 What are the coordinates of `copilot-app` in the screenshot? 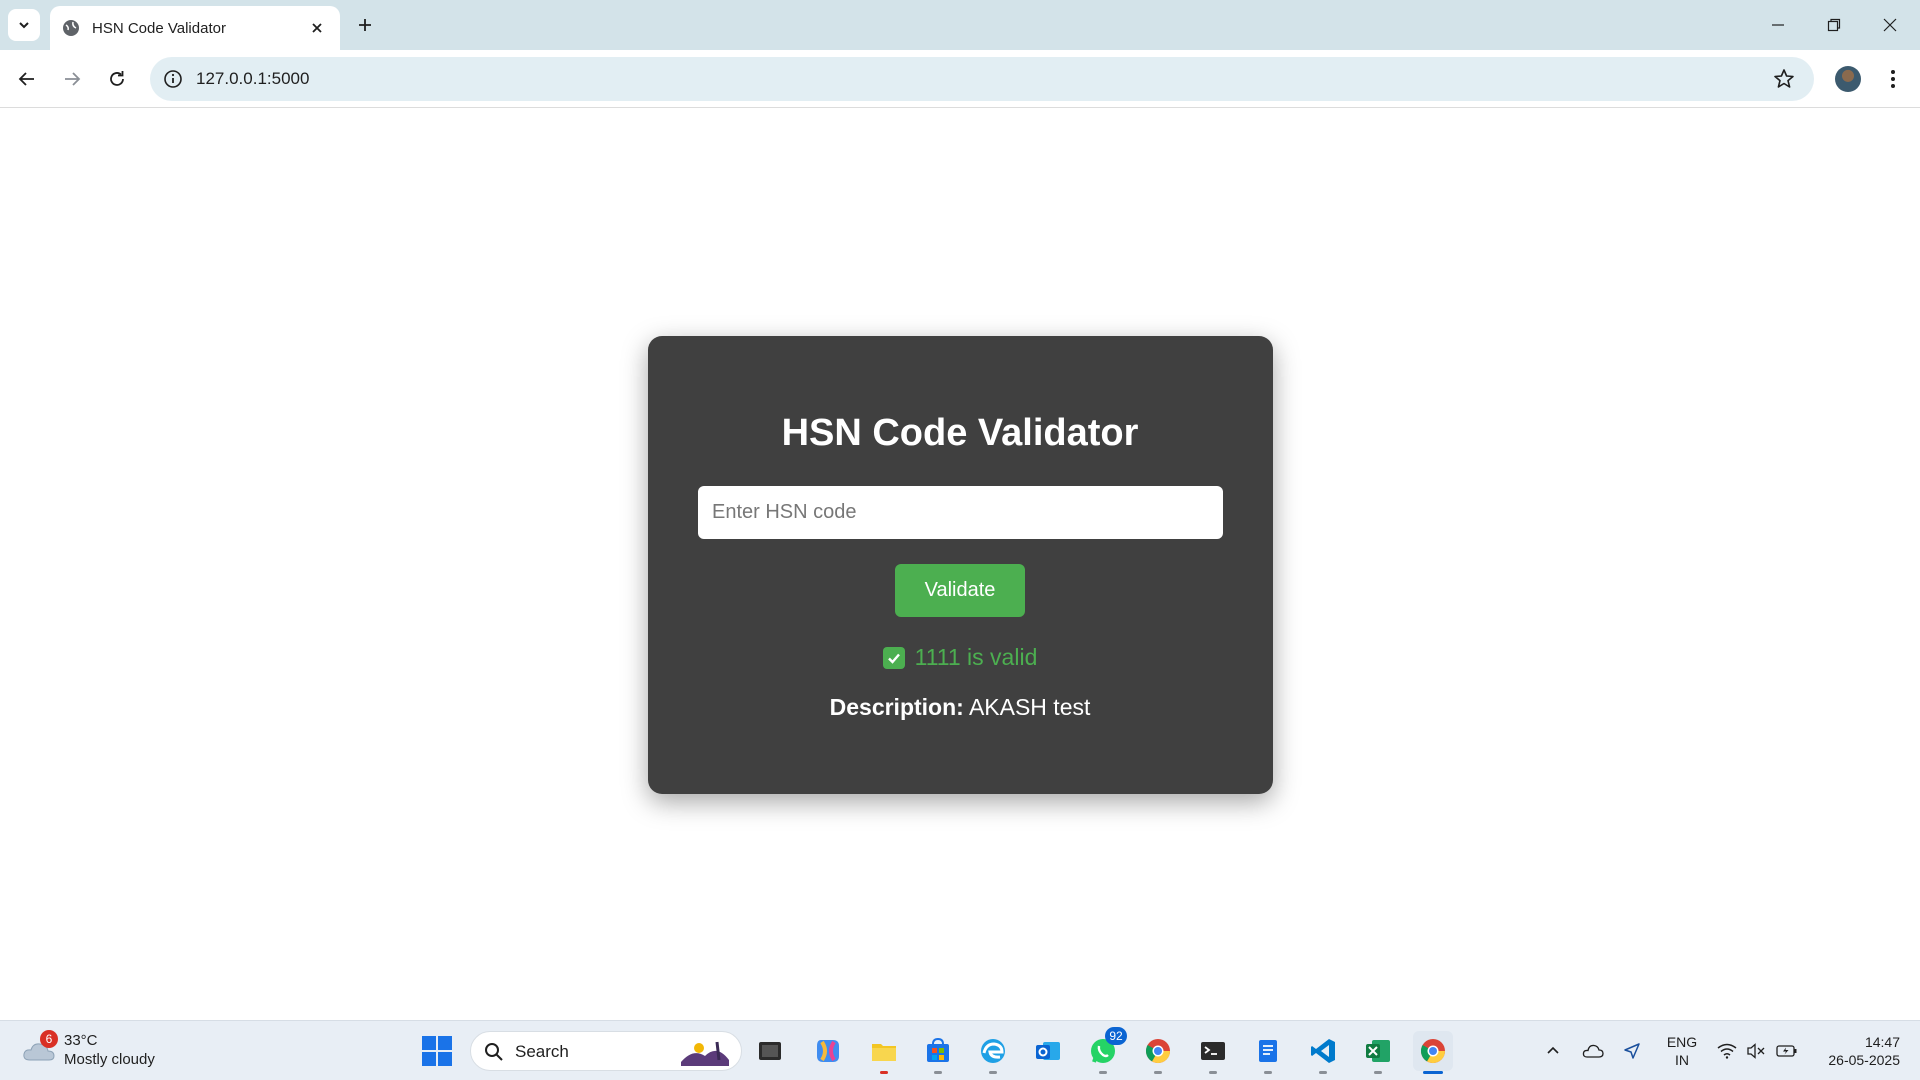 It's located at (828, 1051).